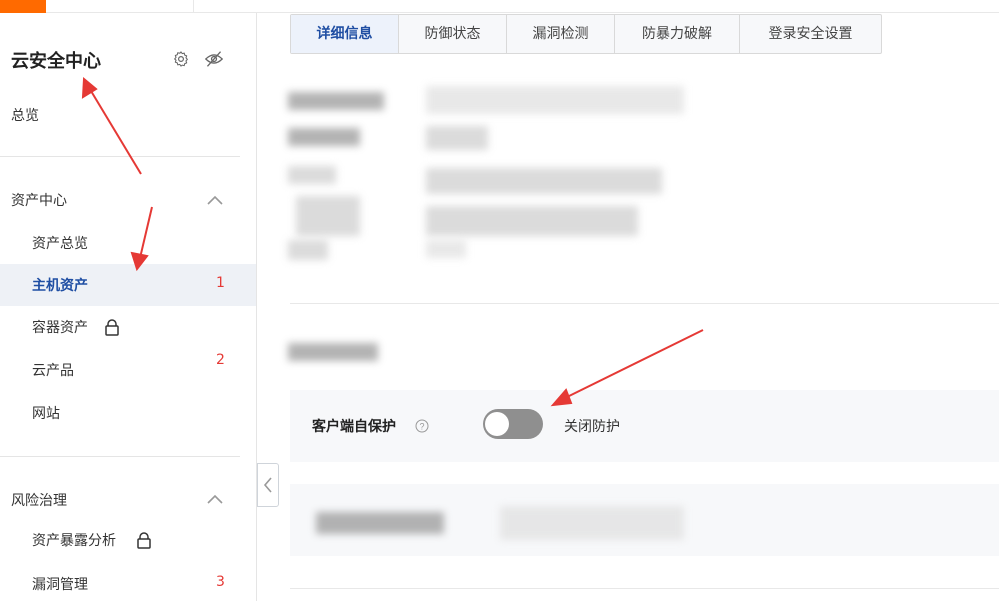 This screenshot has height=601, width=999. What do you see at coordinates (592, 523) in the screenshot?
I see `malicious-network-value` at bounding box center [592, 523].